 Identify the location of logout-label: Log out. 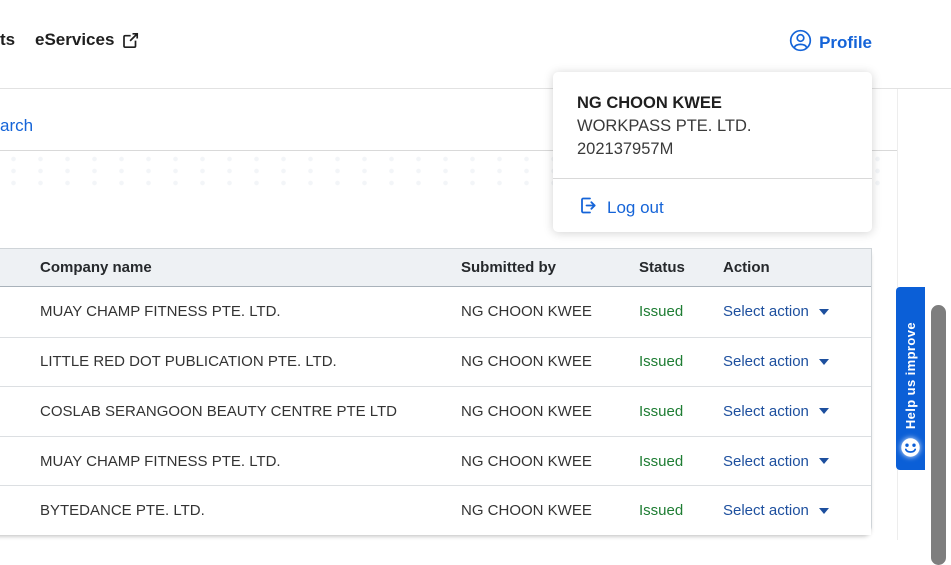
(635, 207).